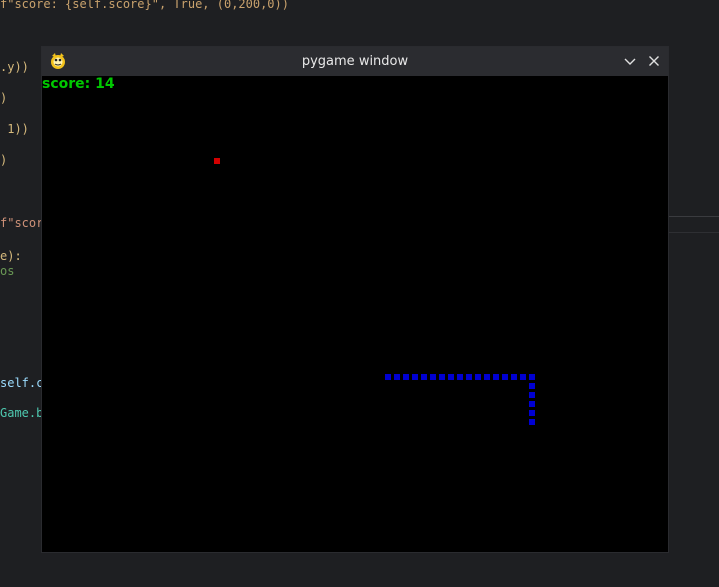 Image resolution: width=719 pixels, height=587 pixels. What do you see at coordinates (654, 61) in the screenshot?
I see `close-icon` at bounding box center [654, 61].